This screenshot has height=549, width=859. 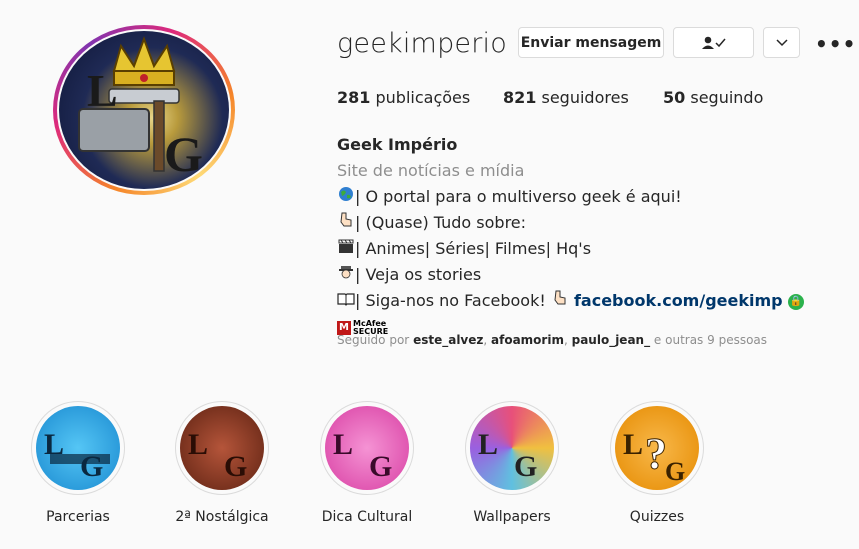 What do you see at coordinates (346, 301) in the screenshot?
I see `book-icon` at bounding box center [346, 301].